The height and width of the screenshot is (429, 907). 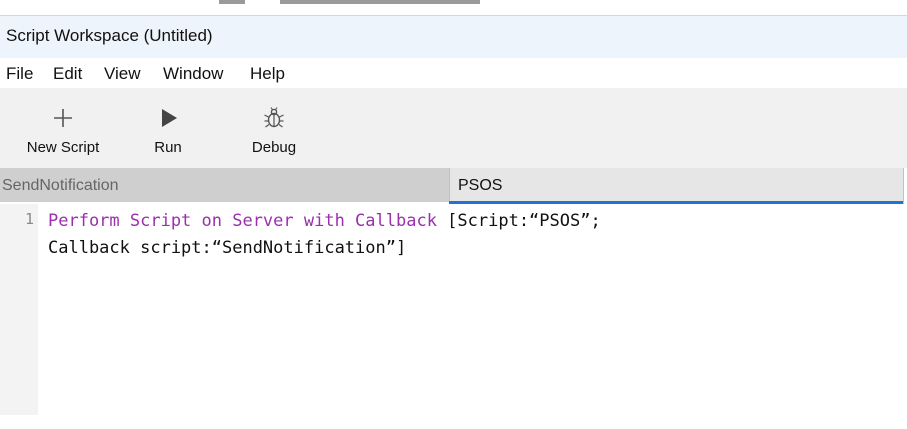 What do you see at coordinates (242, 221) in the screenshot?
I see `step-keyword: Perform Script on Server with Callback` at bounding box center [242, 221].